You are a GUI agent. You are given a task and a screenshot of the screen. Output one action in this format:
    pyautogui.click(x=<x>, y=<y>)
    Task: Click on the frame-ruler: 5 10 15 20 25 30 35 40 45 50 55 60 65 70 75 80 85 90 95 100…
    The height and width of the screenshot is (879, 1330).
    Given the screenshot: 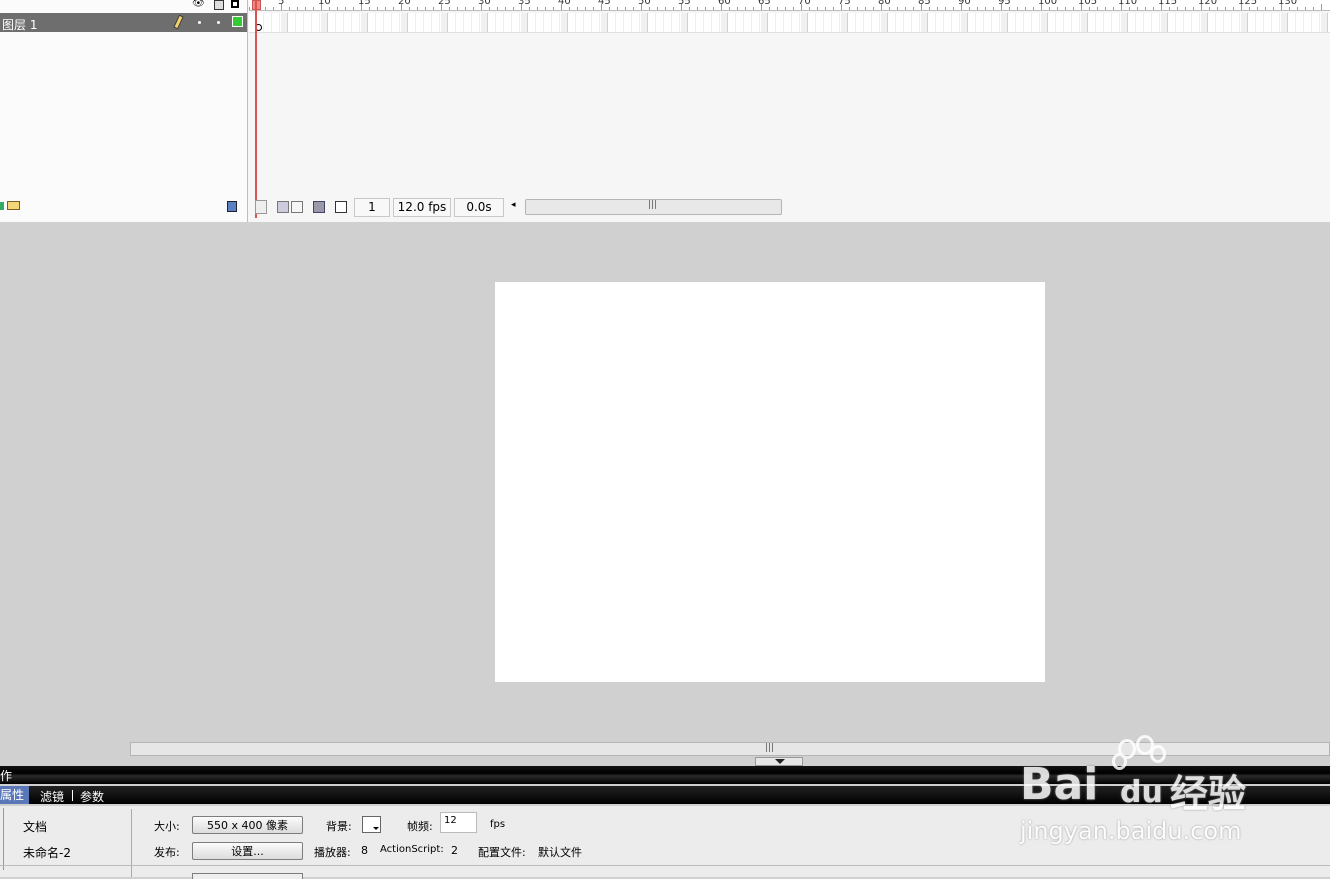 What is the action you would take?
    pyautogui.click(x=789, y=5)
    